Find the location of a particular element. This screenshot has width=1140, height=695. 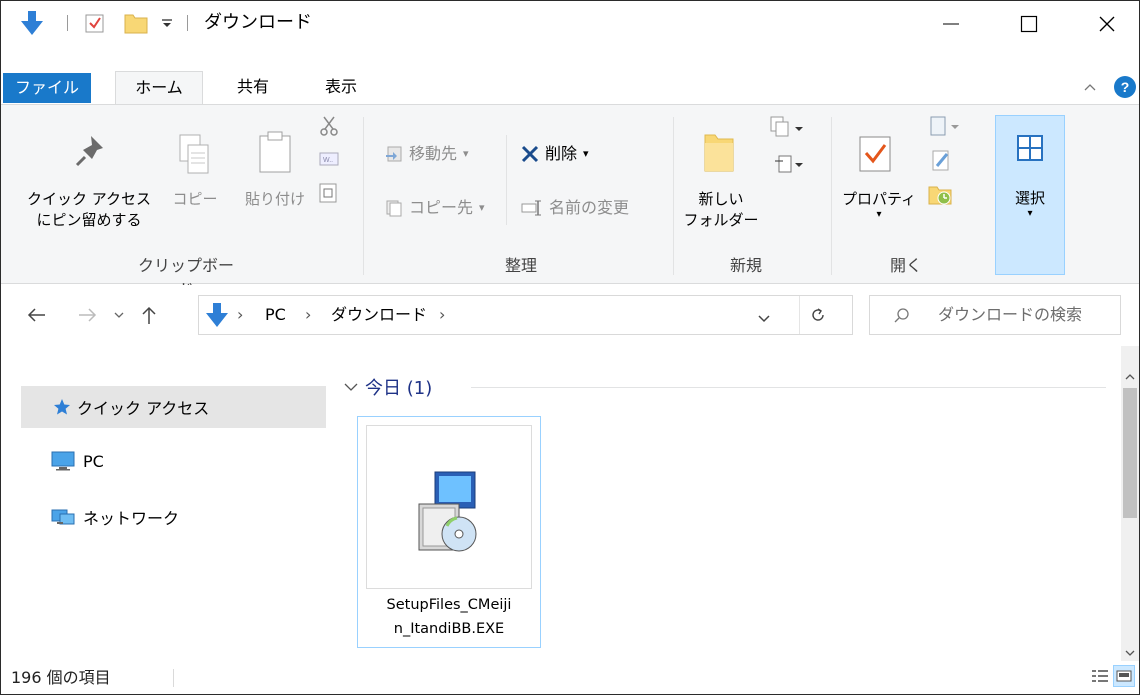

pin-icon is located at coordinates (91, 153).